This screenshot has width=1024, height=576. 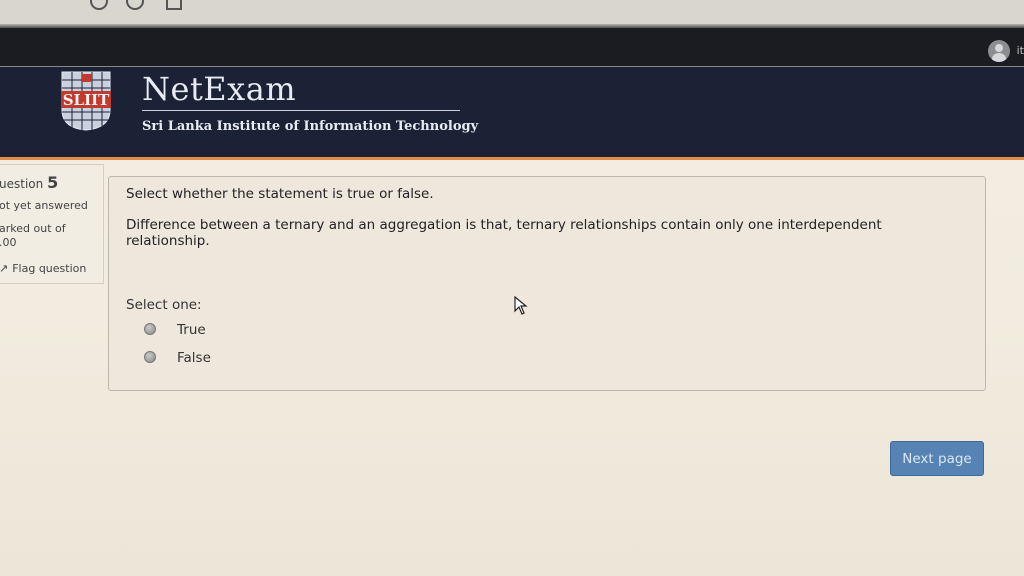 What do you see at coordinates (44, 205) in the screenshot?
I see `question-status: ot yet answered` at bounding box center [44, 205].